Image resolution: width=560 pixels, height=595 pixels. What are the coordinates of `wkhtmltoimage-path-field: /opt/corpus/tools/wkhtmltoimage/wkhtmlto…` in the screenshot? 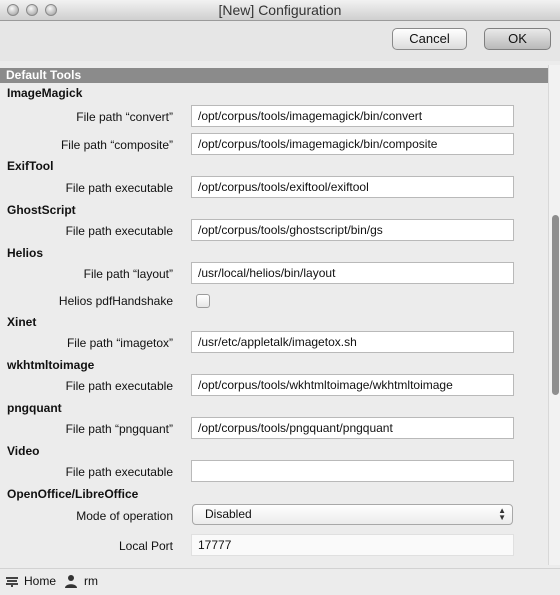 It's located at (352, 385).